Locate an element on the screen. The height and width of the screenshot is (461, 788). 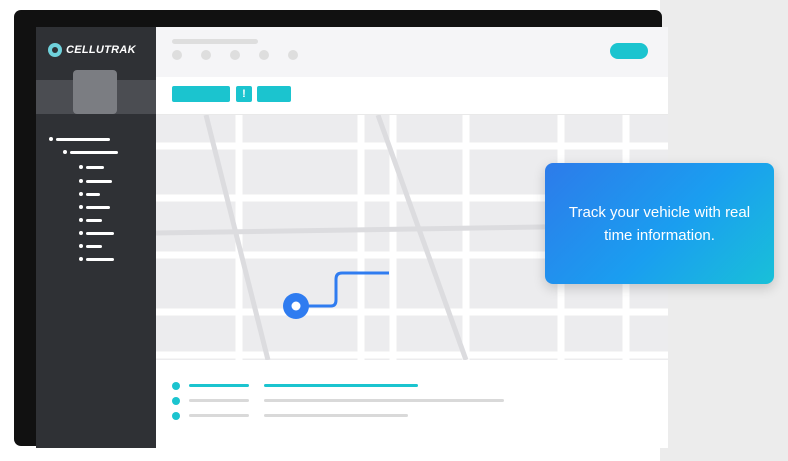
primary-action-button is located at coordinates (629, 51).